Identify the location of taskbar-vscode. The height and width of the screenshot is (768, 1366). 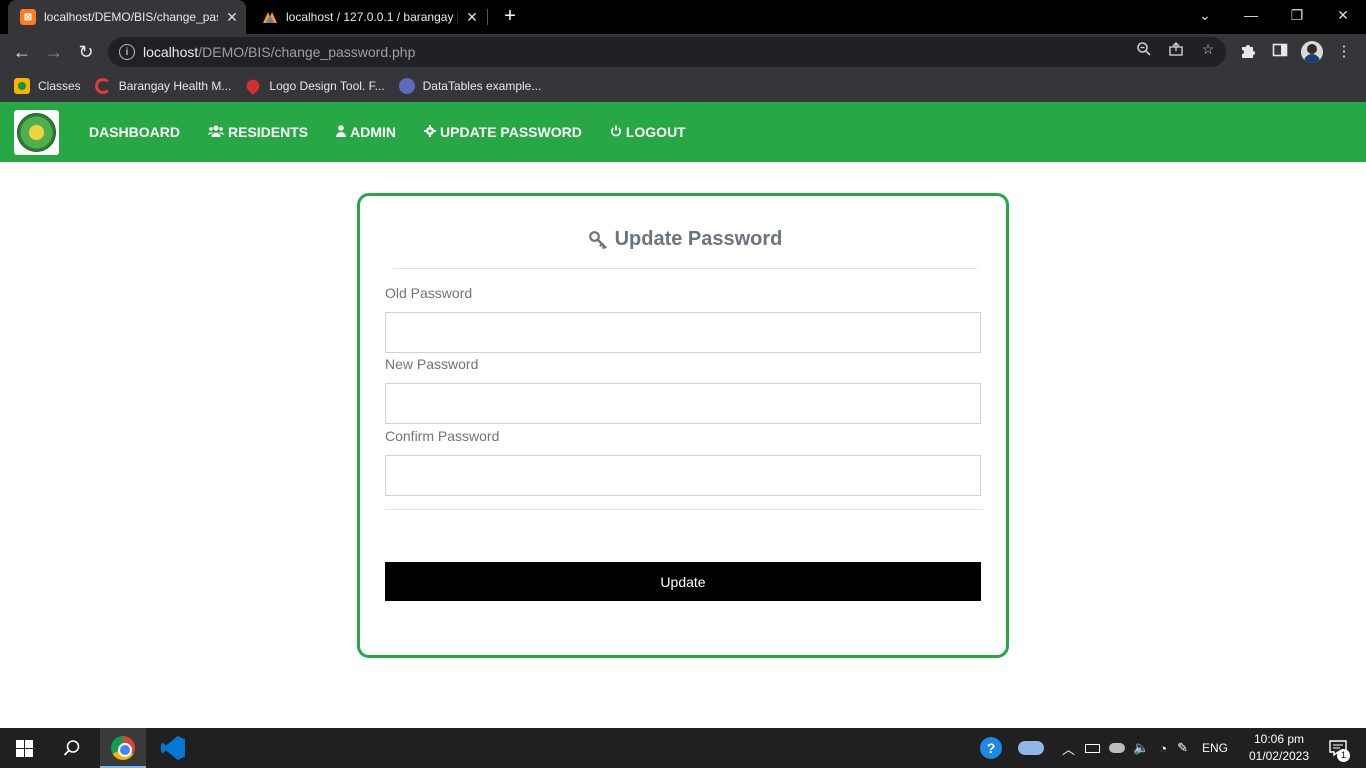
(173, 748).